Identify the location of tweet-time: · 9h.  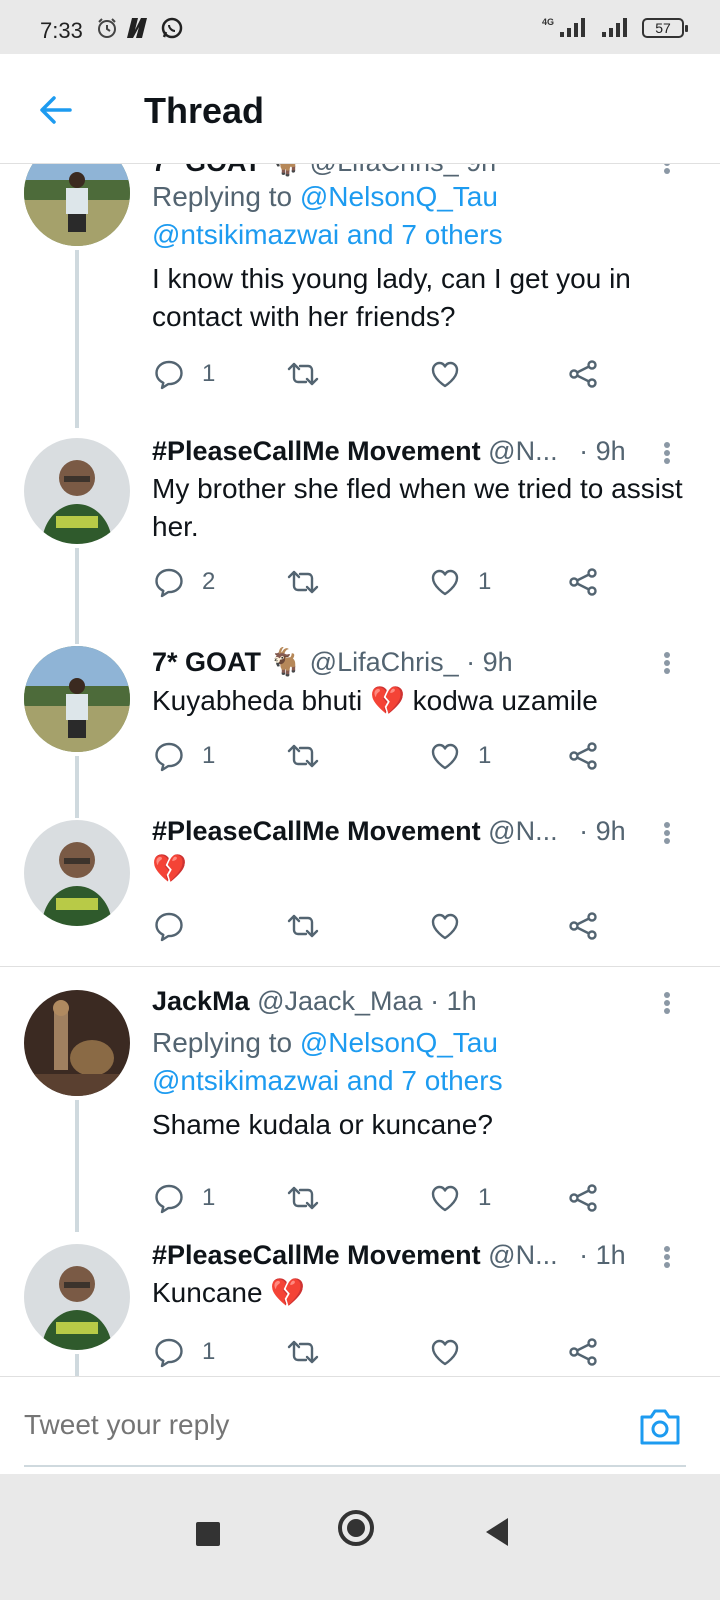
(602, 831).